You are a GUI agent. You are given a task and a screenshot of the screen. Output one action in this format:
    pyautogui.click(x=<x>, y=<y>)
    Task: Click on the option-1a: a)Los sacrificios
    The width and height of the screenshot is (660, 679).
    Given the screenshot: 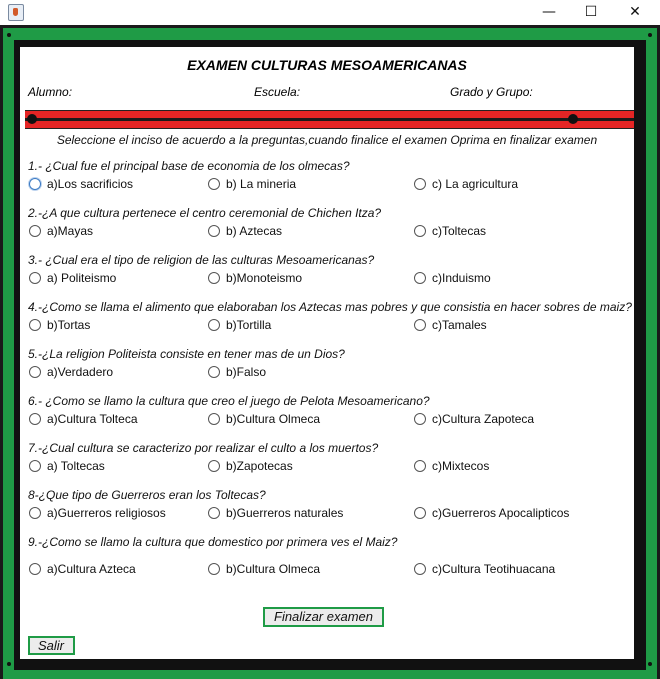 What is the action you would take?
    pyautogui.click(x=81, y=184)
    